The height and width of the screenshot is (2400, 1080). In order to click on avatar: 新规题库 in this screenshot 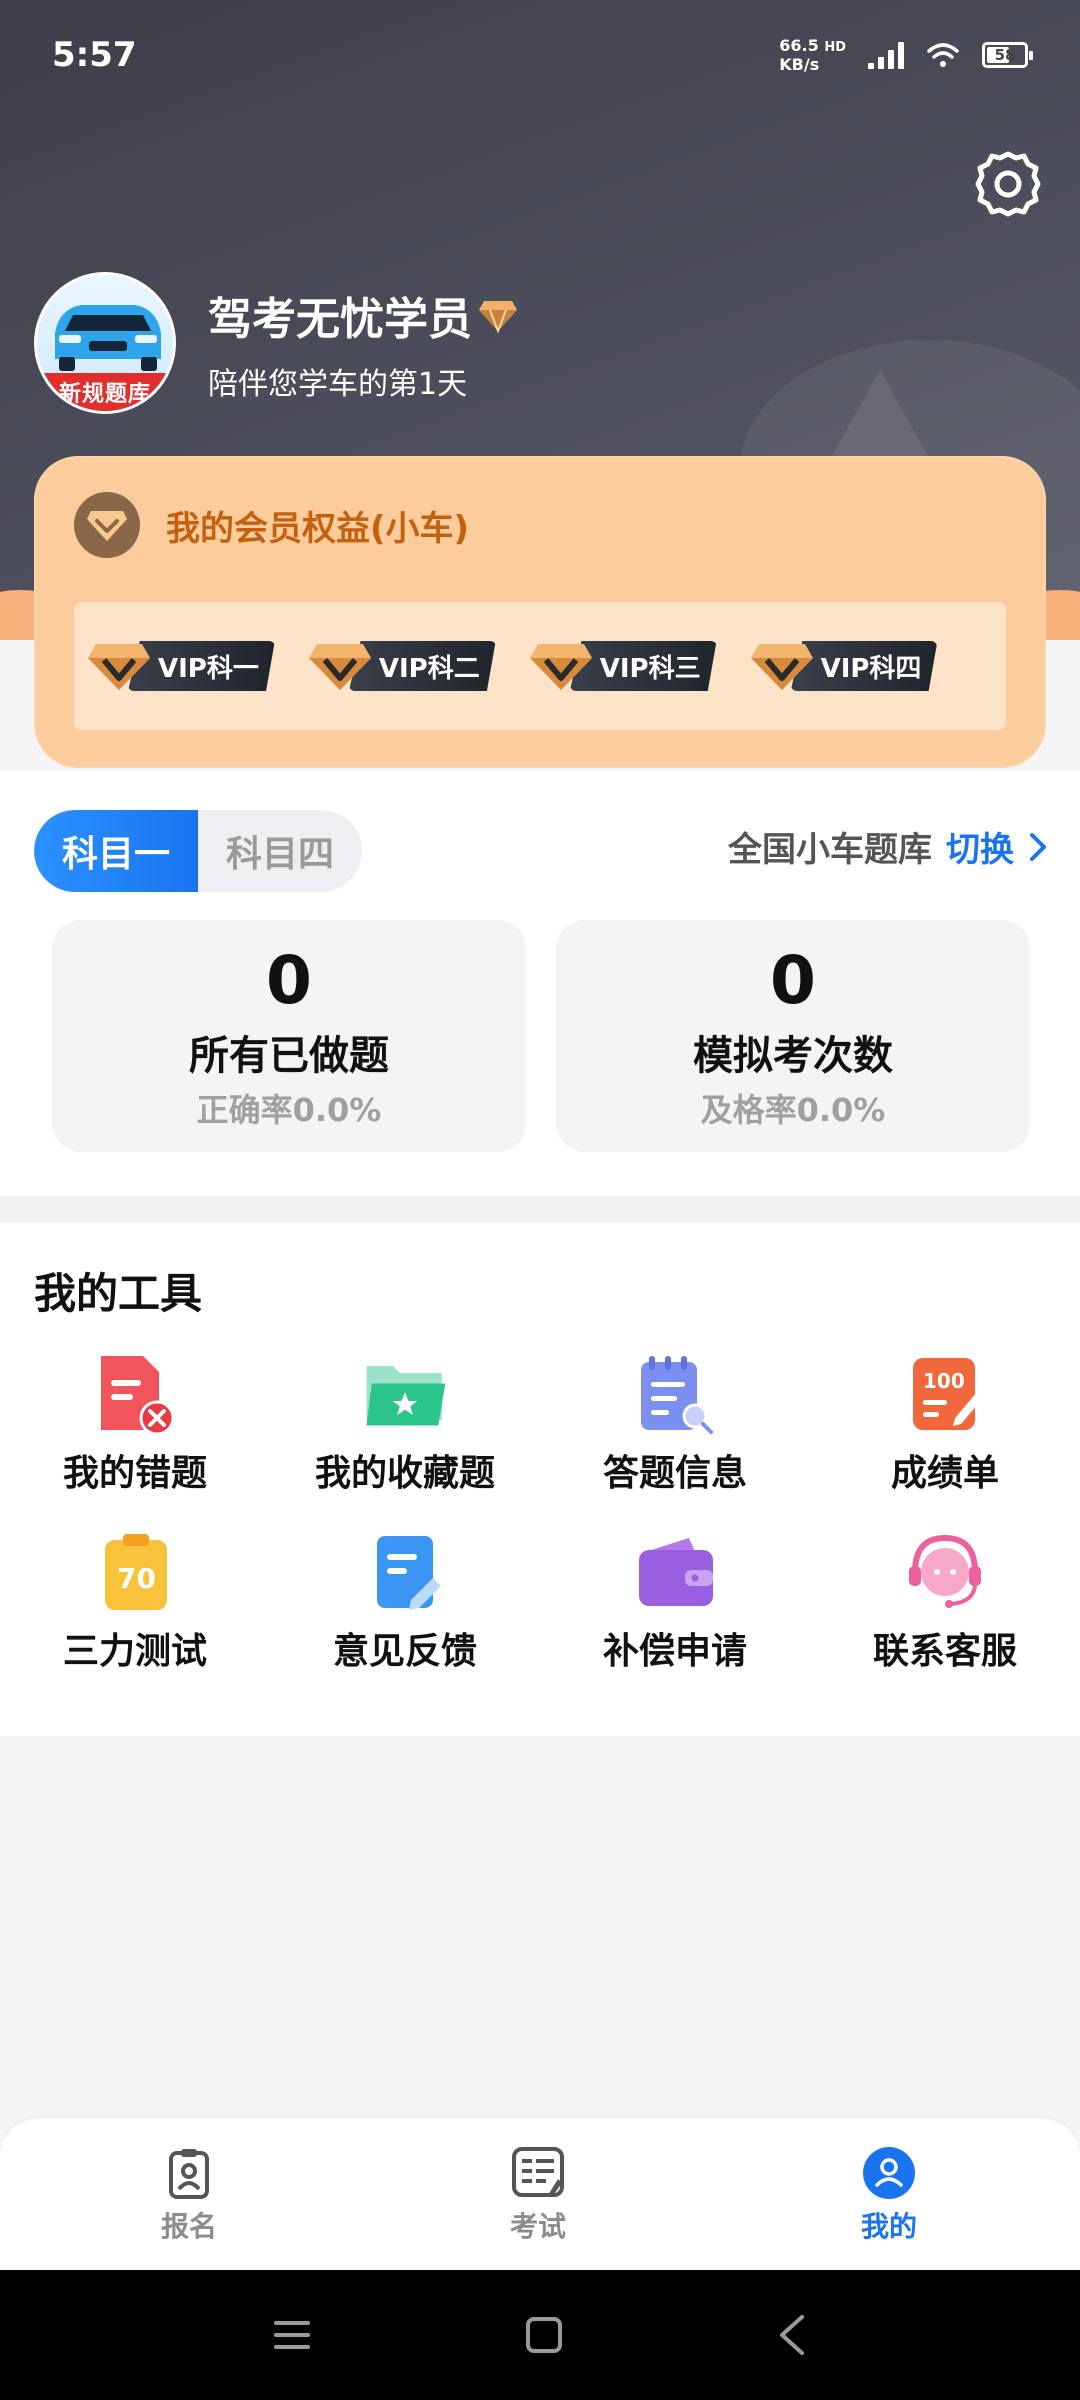, I will do `click(105, 343)`.